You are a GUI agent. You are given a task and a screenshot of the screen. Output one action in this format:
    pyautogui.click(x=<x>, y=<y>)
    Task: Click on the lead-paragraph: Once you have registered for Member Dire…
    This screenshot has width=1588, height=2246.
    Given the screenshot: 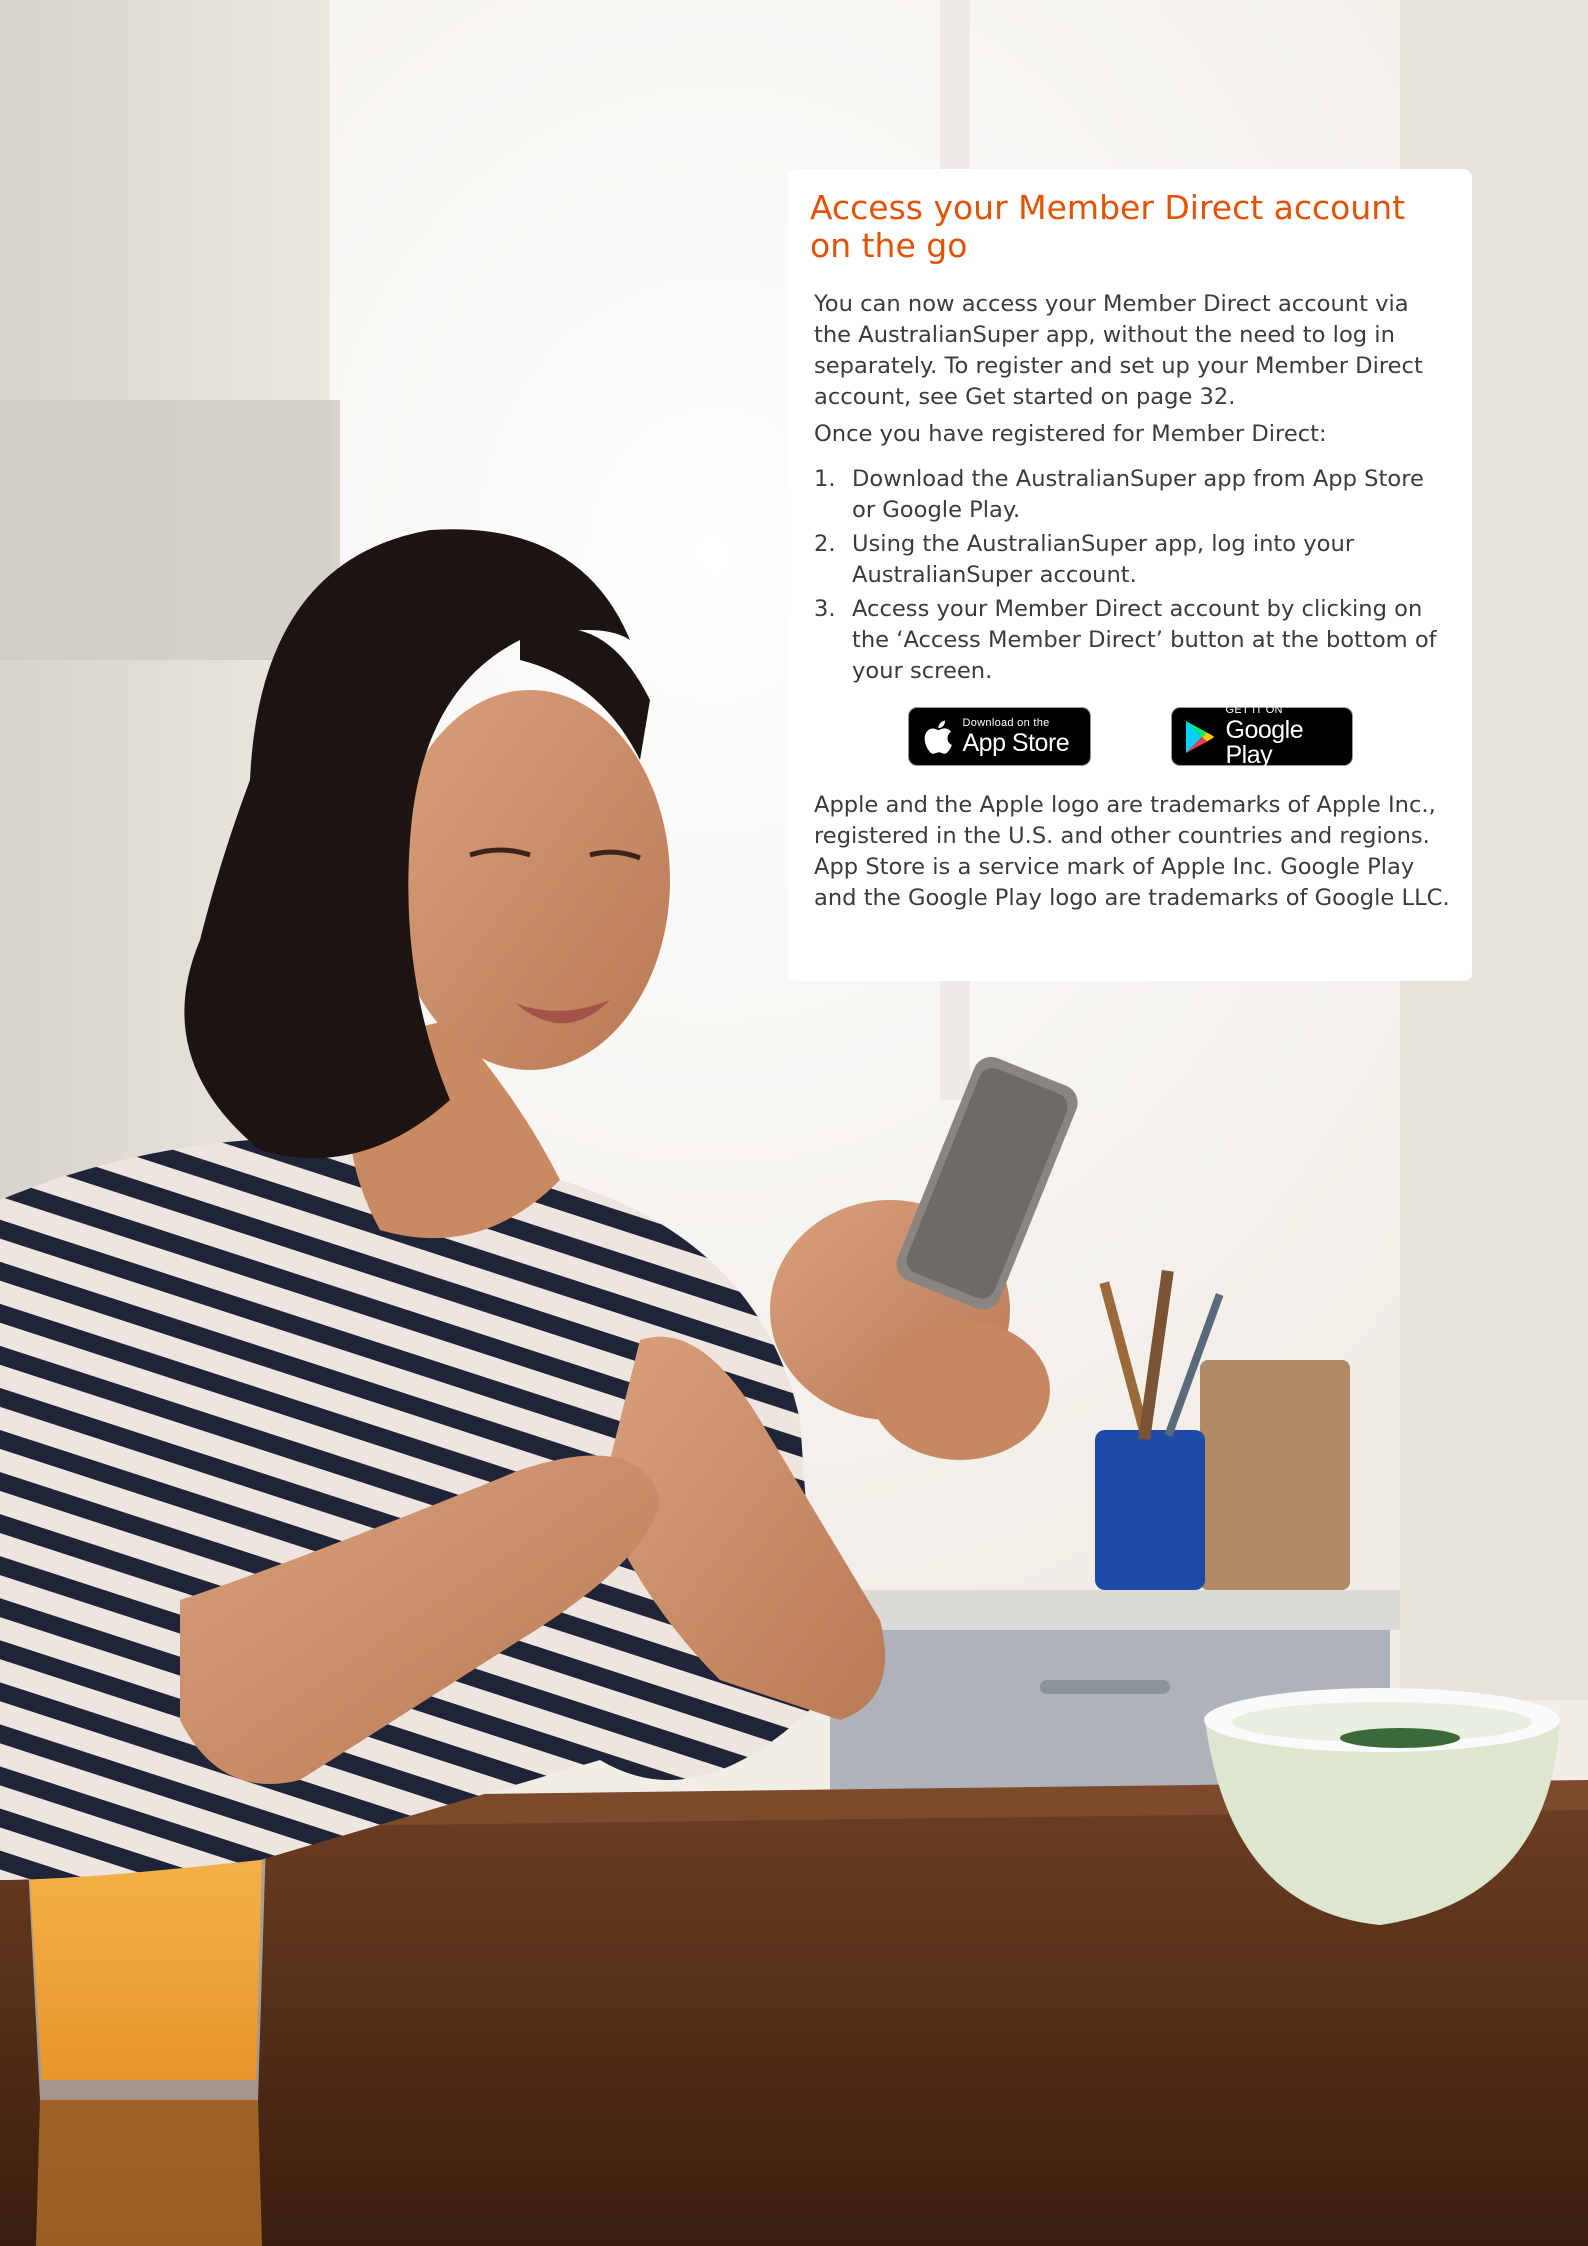 What is the action you would take?
    pyautogui.click(x=1070, y=434)
    